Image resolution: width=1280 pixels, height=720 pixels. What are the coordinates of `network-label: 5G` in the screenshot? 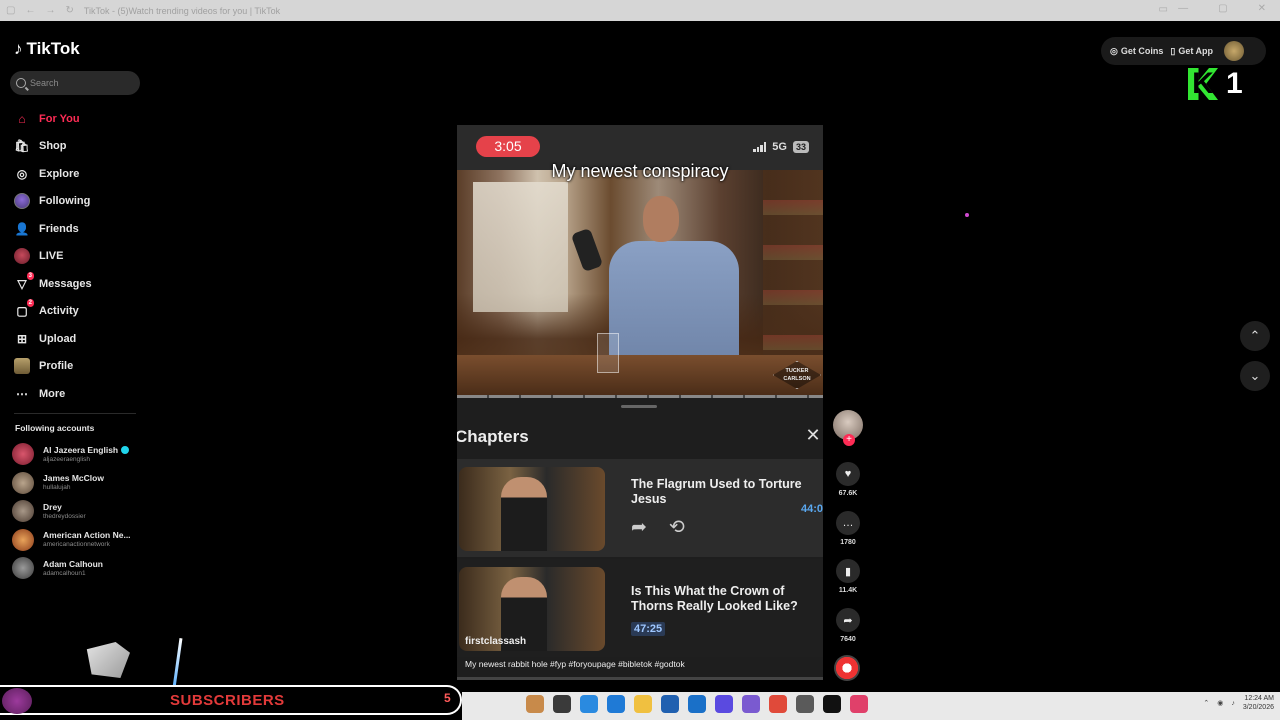 It's located at (779, 147).